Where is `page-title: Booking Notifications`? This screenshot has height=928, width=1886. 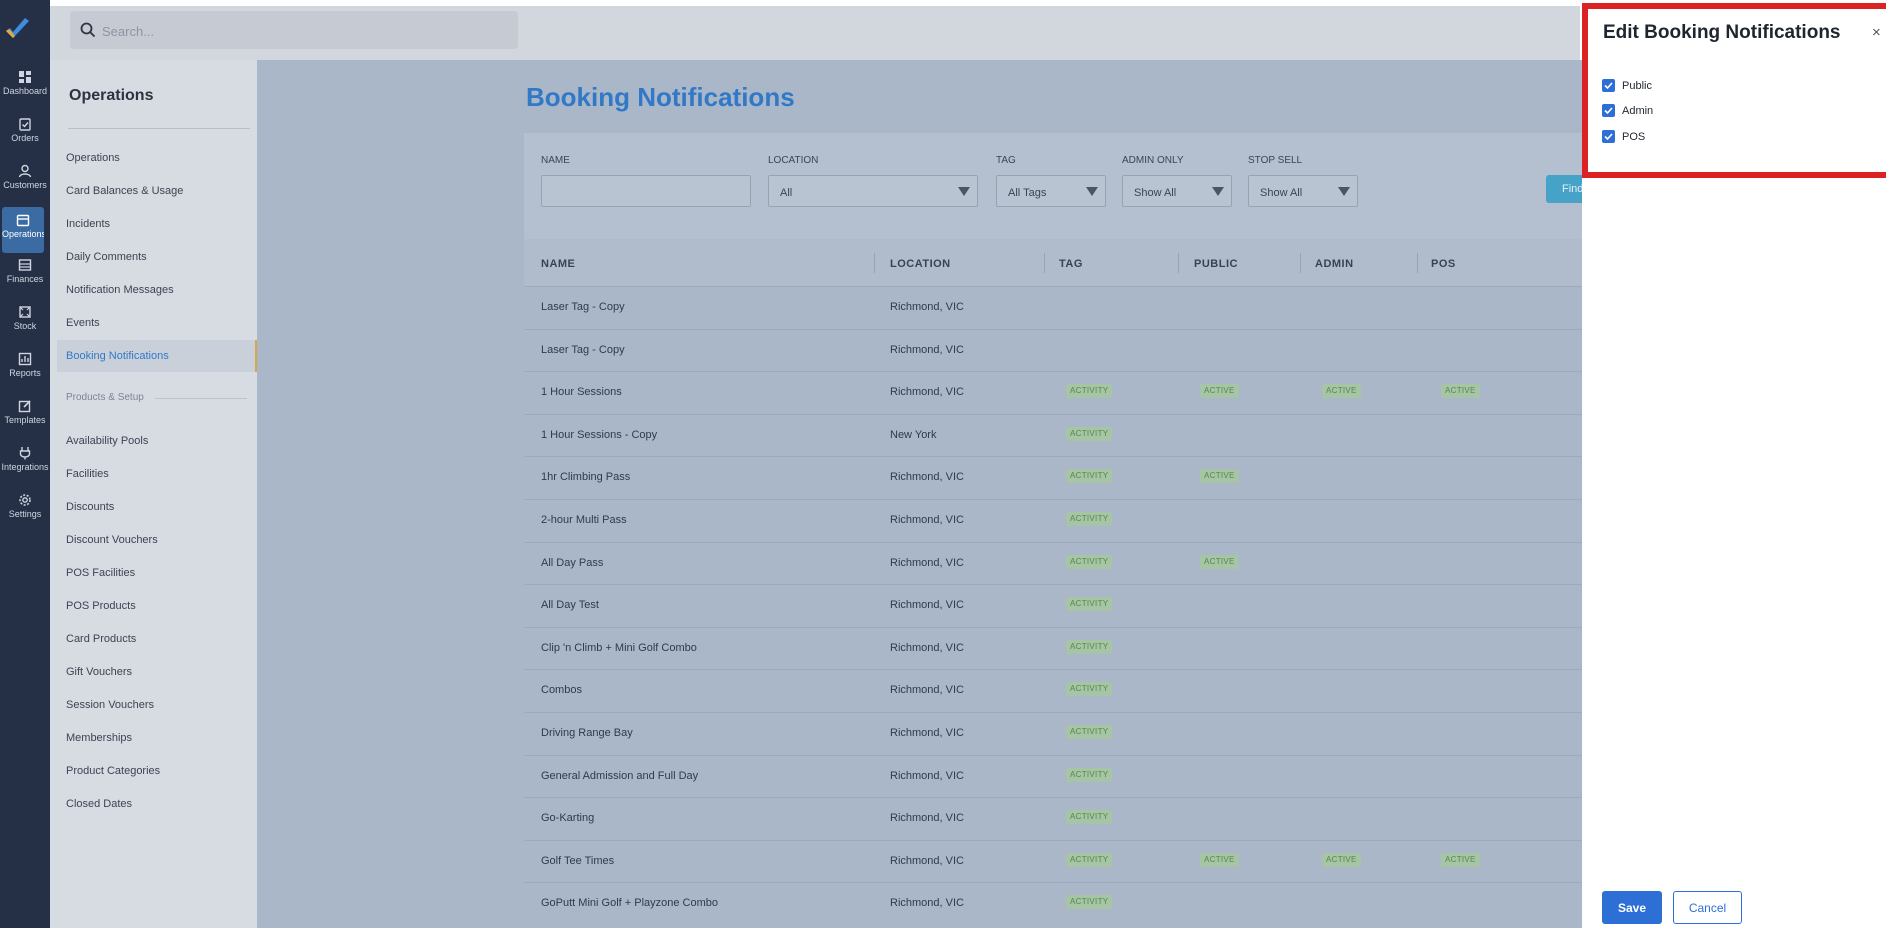 page-title: Booking Notifications is located at coordinates (660, 97).